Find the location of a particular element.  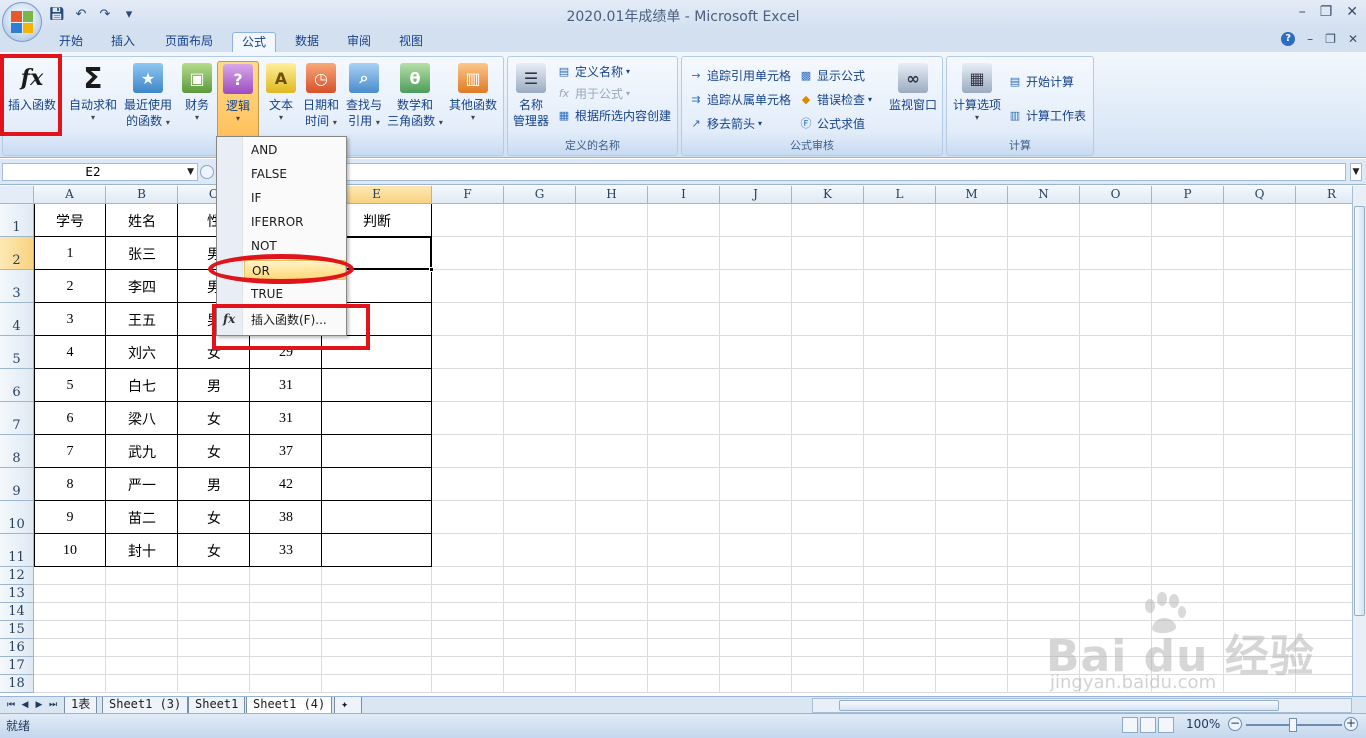

menu-item-and: AND is located at coordinates (264, 150).